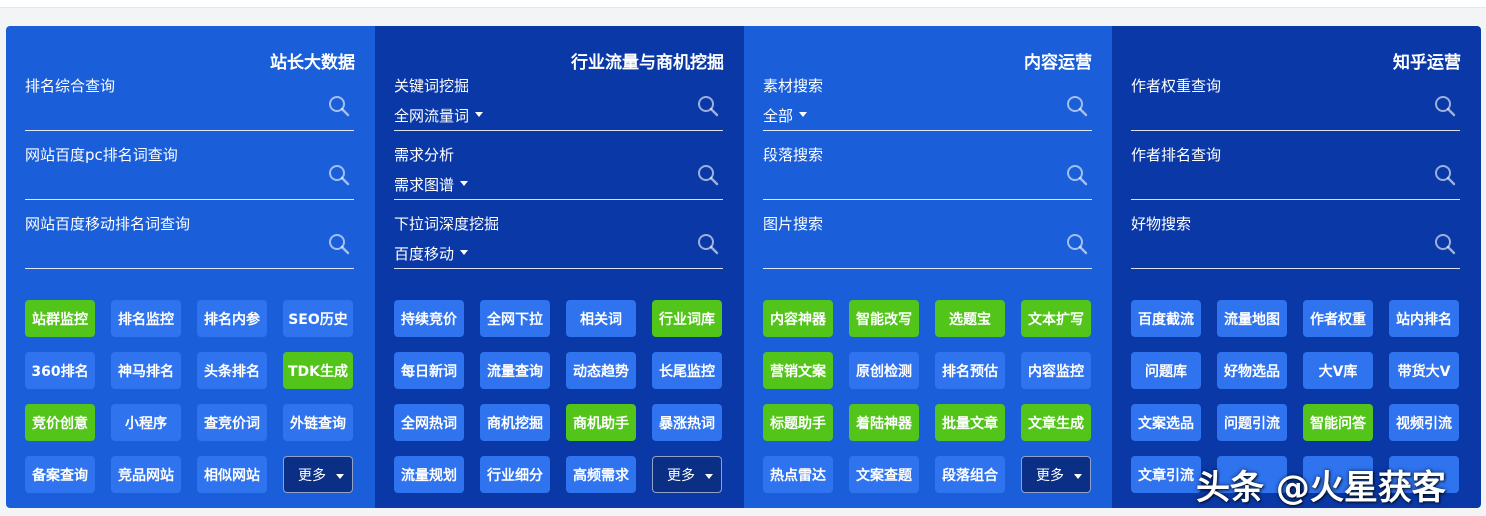 The height and width of the screenshot is (516, 1486). Describe the element at coordinates (189, 172) in the screenshot. I see `search-field: 网站百度pc排名词查询` at that location.